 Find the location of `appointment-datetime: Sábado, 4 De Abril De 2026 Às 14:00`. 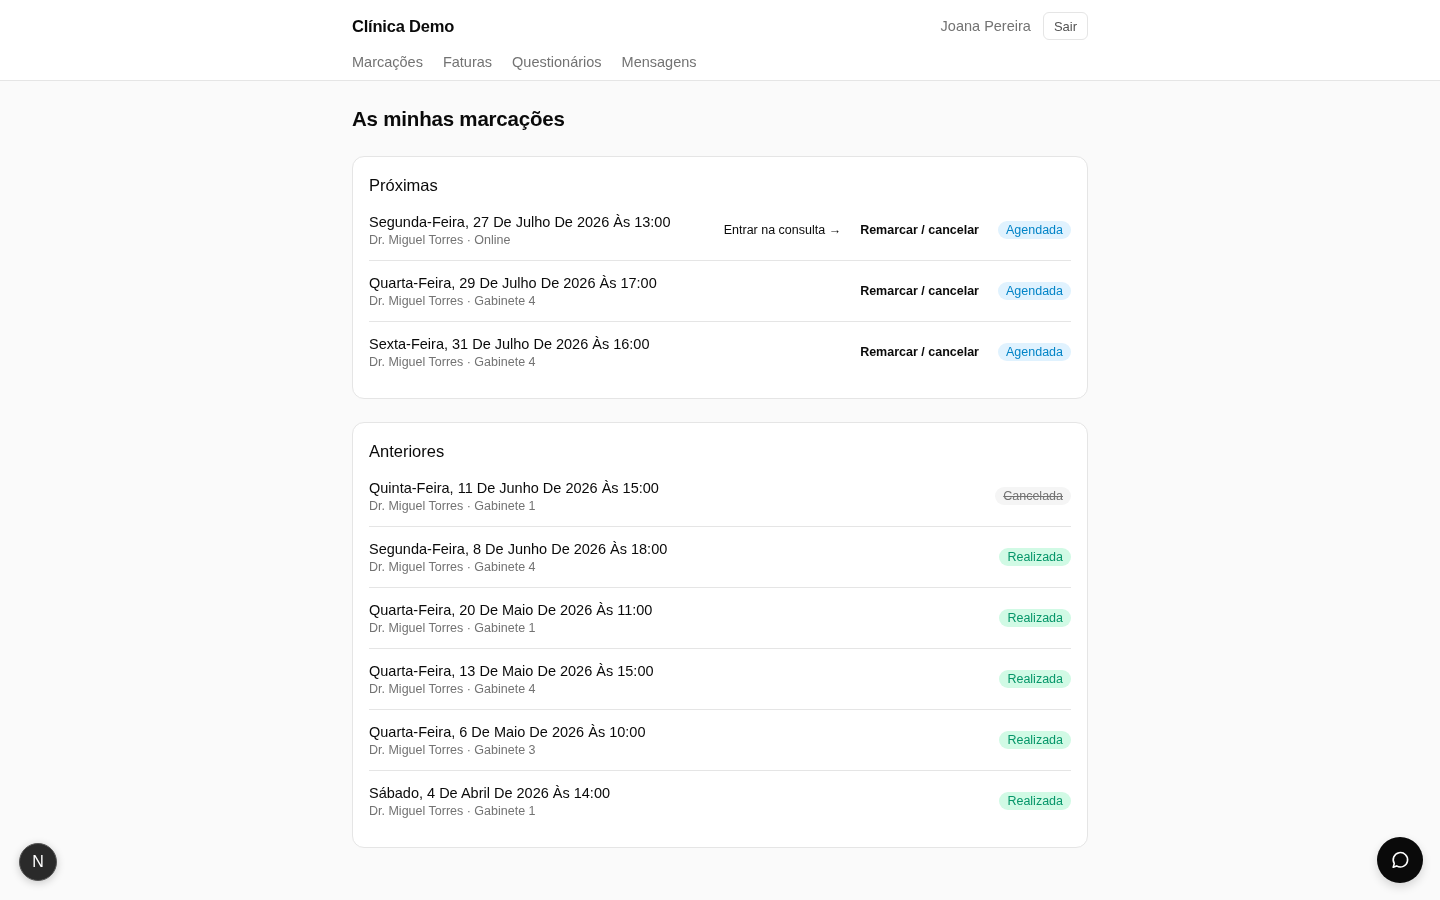

appointment-datetime: Sábado, 4 De Abril De 2026 Às 14:00 is located at coordinates (490, 793).